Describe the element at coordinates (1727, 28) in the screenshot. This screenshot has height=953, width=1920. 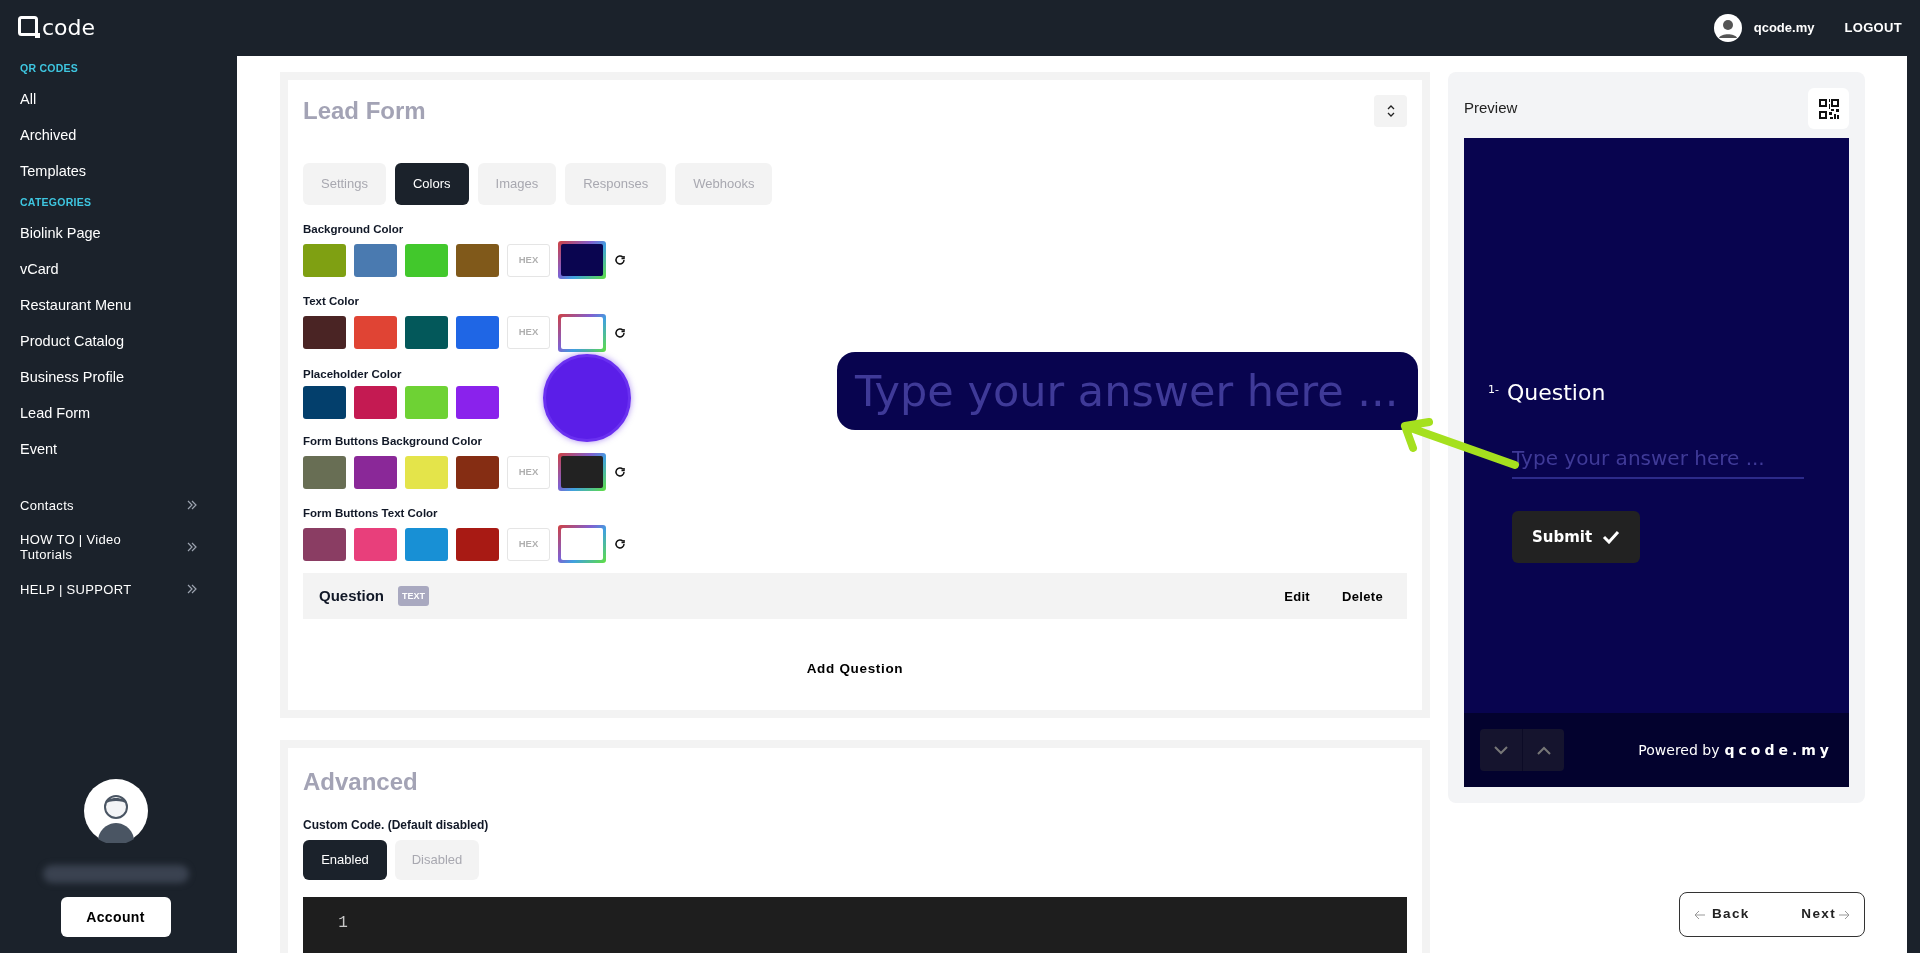
I see `avatar-icon` at that location.